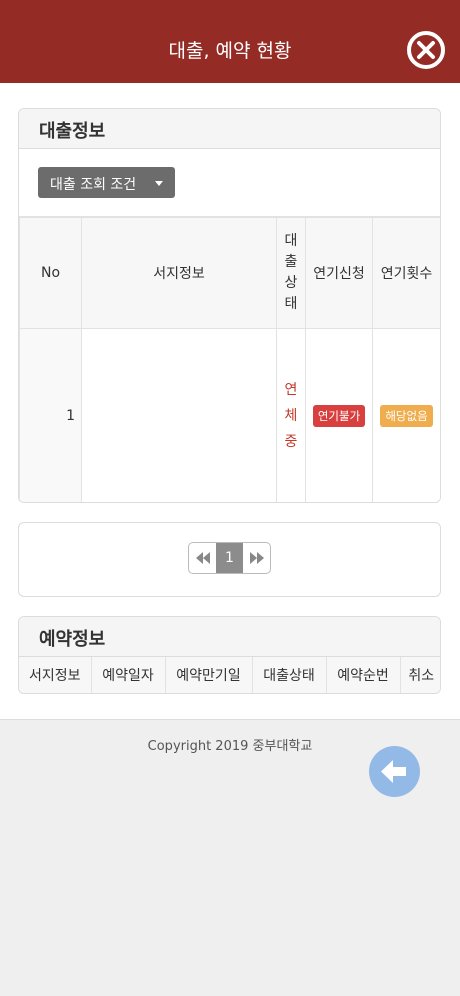 The height and width of the screenshot is (996, 460). Describe the element at coordinates (289, 675) in the screenshot. I see `column-header-loan-status: 대출상태` at that location.